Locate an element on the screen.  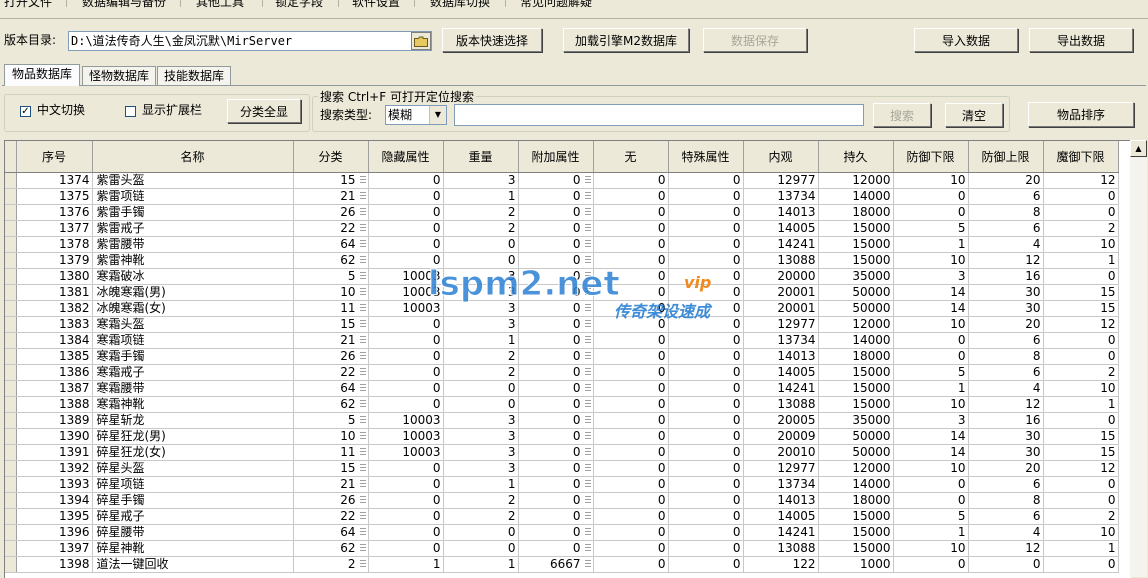
table-row: 1382 冰魄寒霜(女) 11 10003 3 0 0 0 20001 50000 14 30 15 is located at coordinates (562, 308).